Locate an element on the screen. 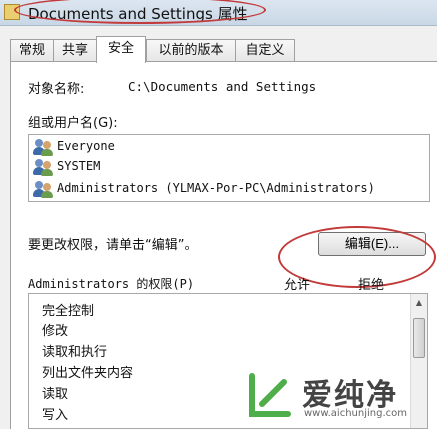  permission-list-folder: 列出文件夹内容 is located at coordinates (88, 373).